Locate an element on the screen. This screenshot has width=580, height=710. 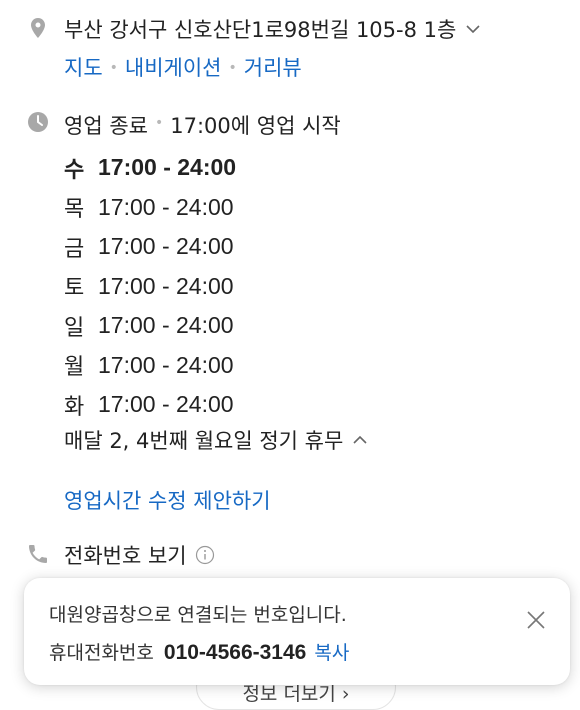
address-row: 부산 강서구 신호산단1로98번길 105-8 1층 is located at coordinates (273, 29).